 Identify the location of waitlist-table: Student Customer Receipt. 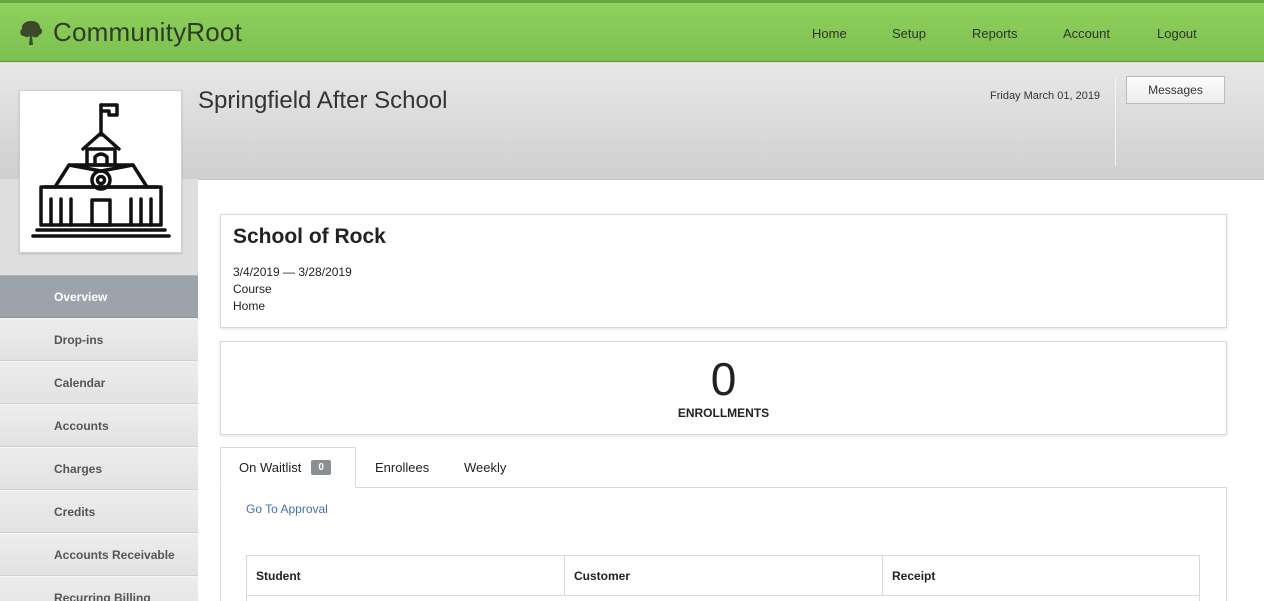
(723, 578).